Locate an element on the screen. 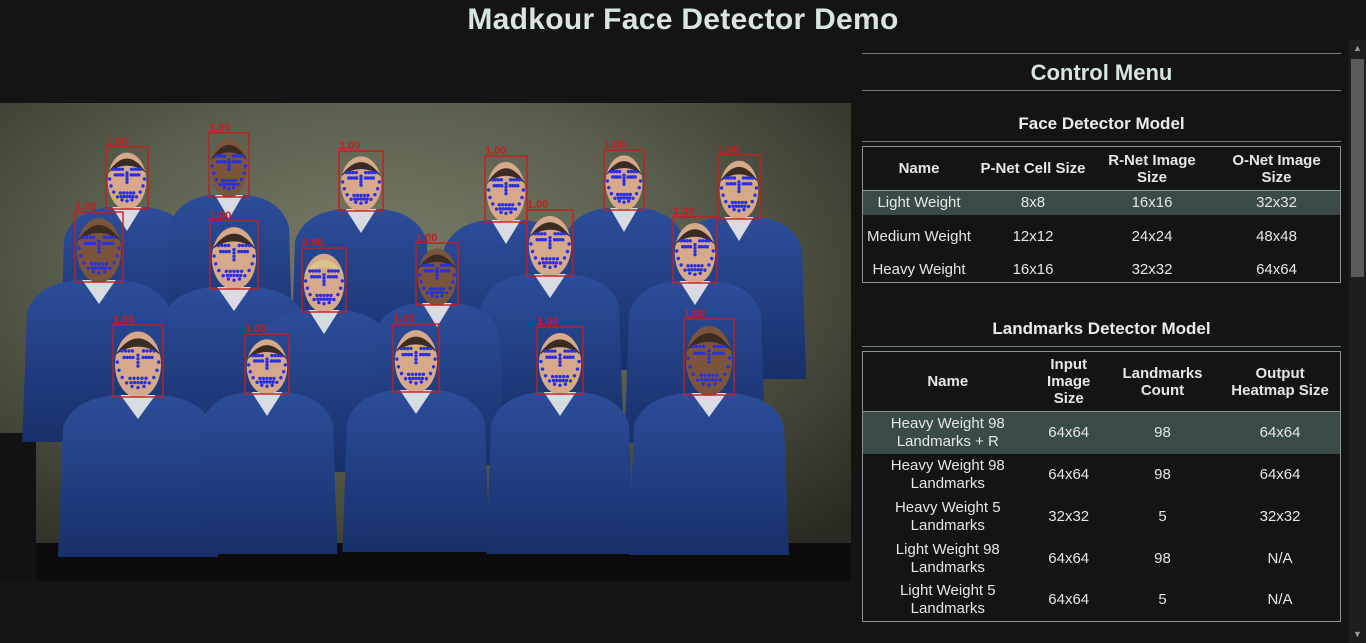 Image resolution: width=1366 pixels, height=643 pixels. column-header-landmarks-count: Landmarks Count is located at coordinates (1162, 381).